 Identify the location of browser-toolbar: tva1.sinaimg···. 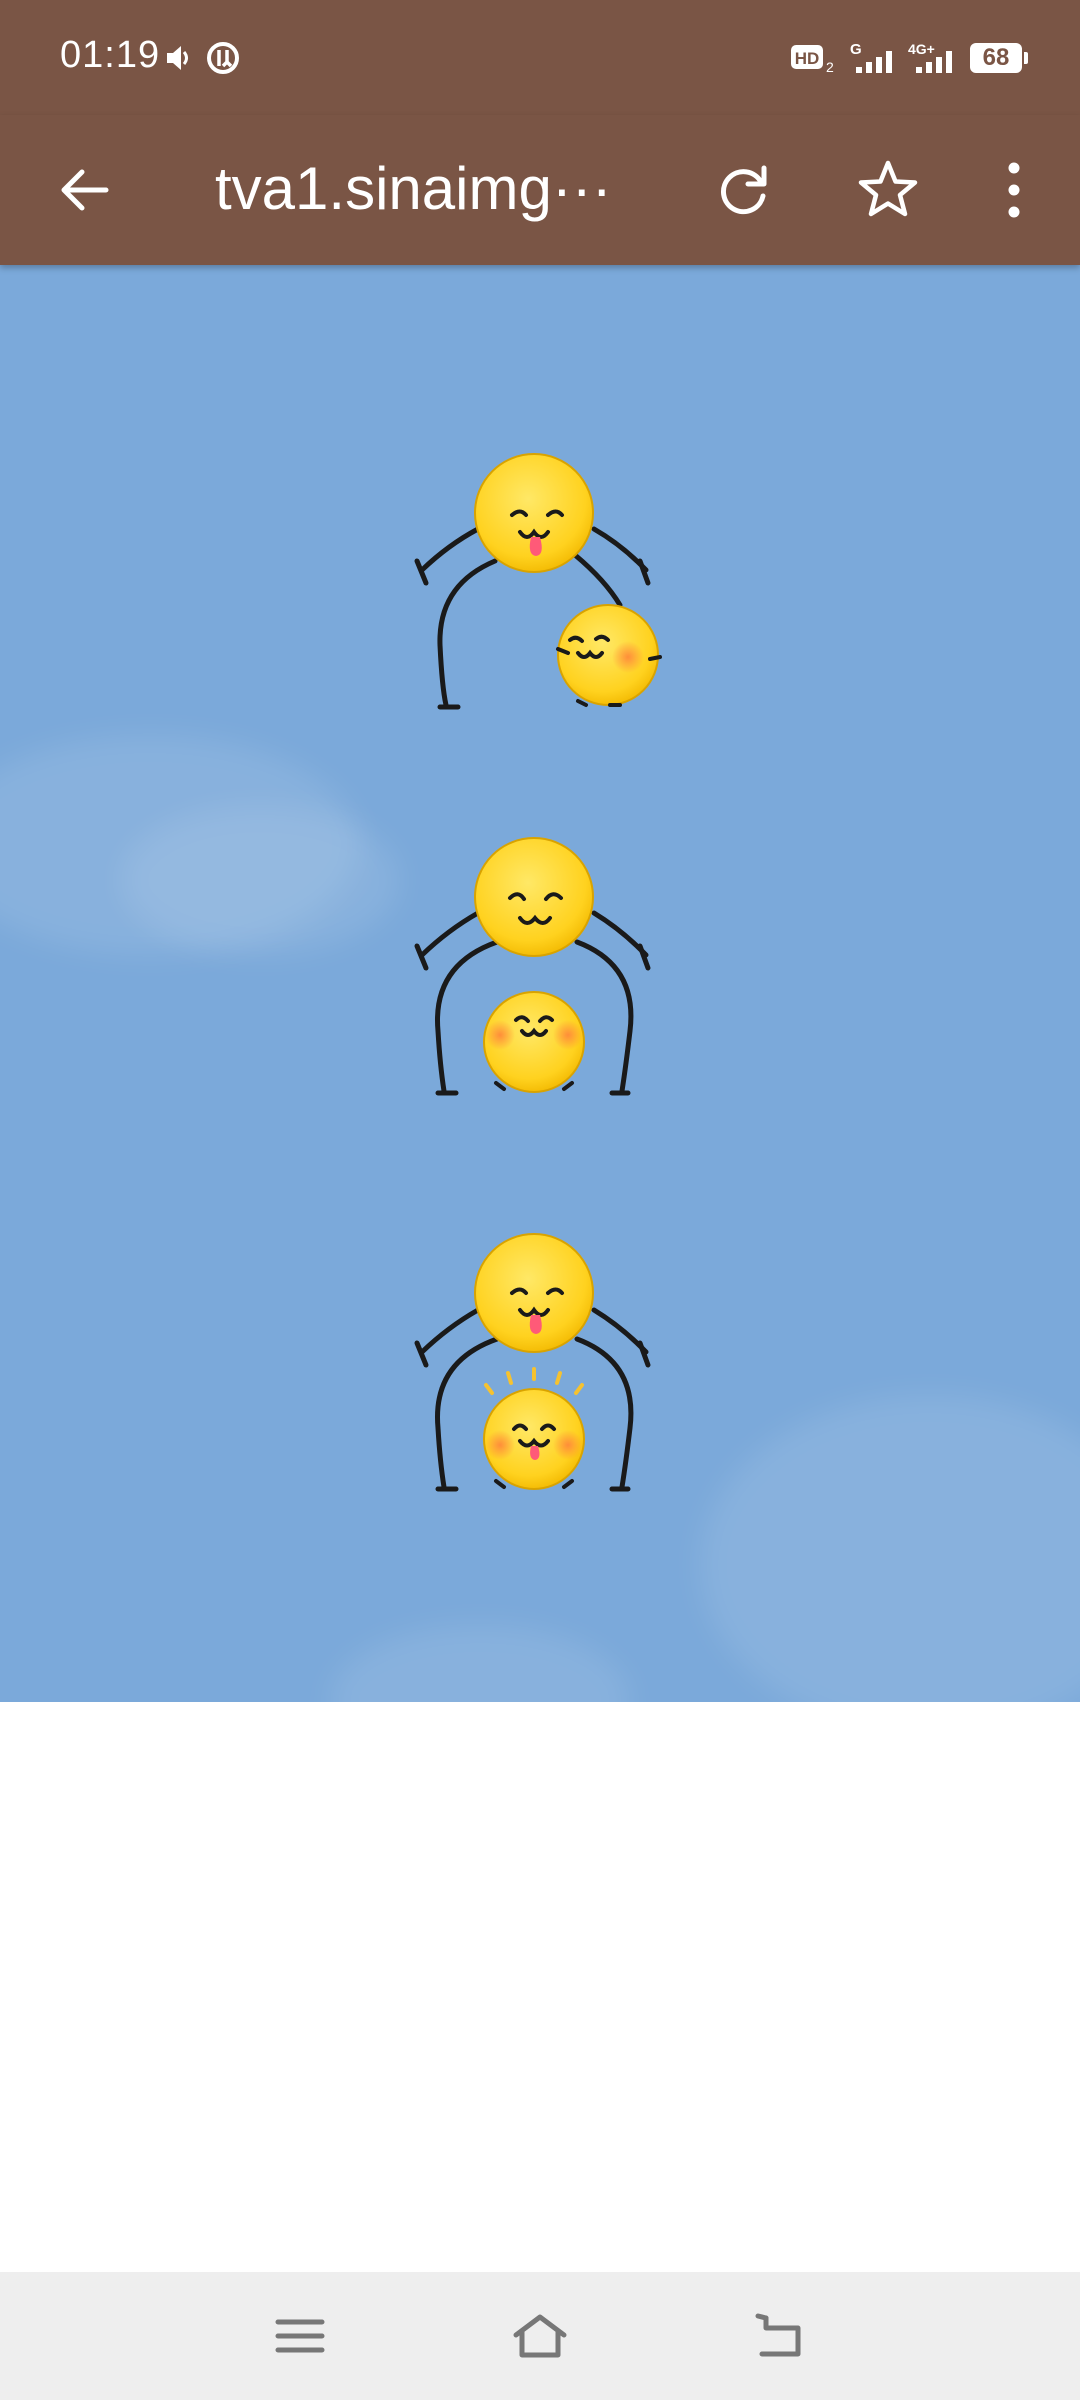
(540, 190).